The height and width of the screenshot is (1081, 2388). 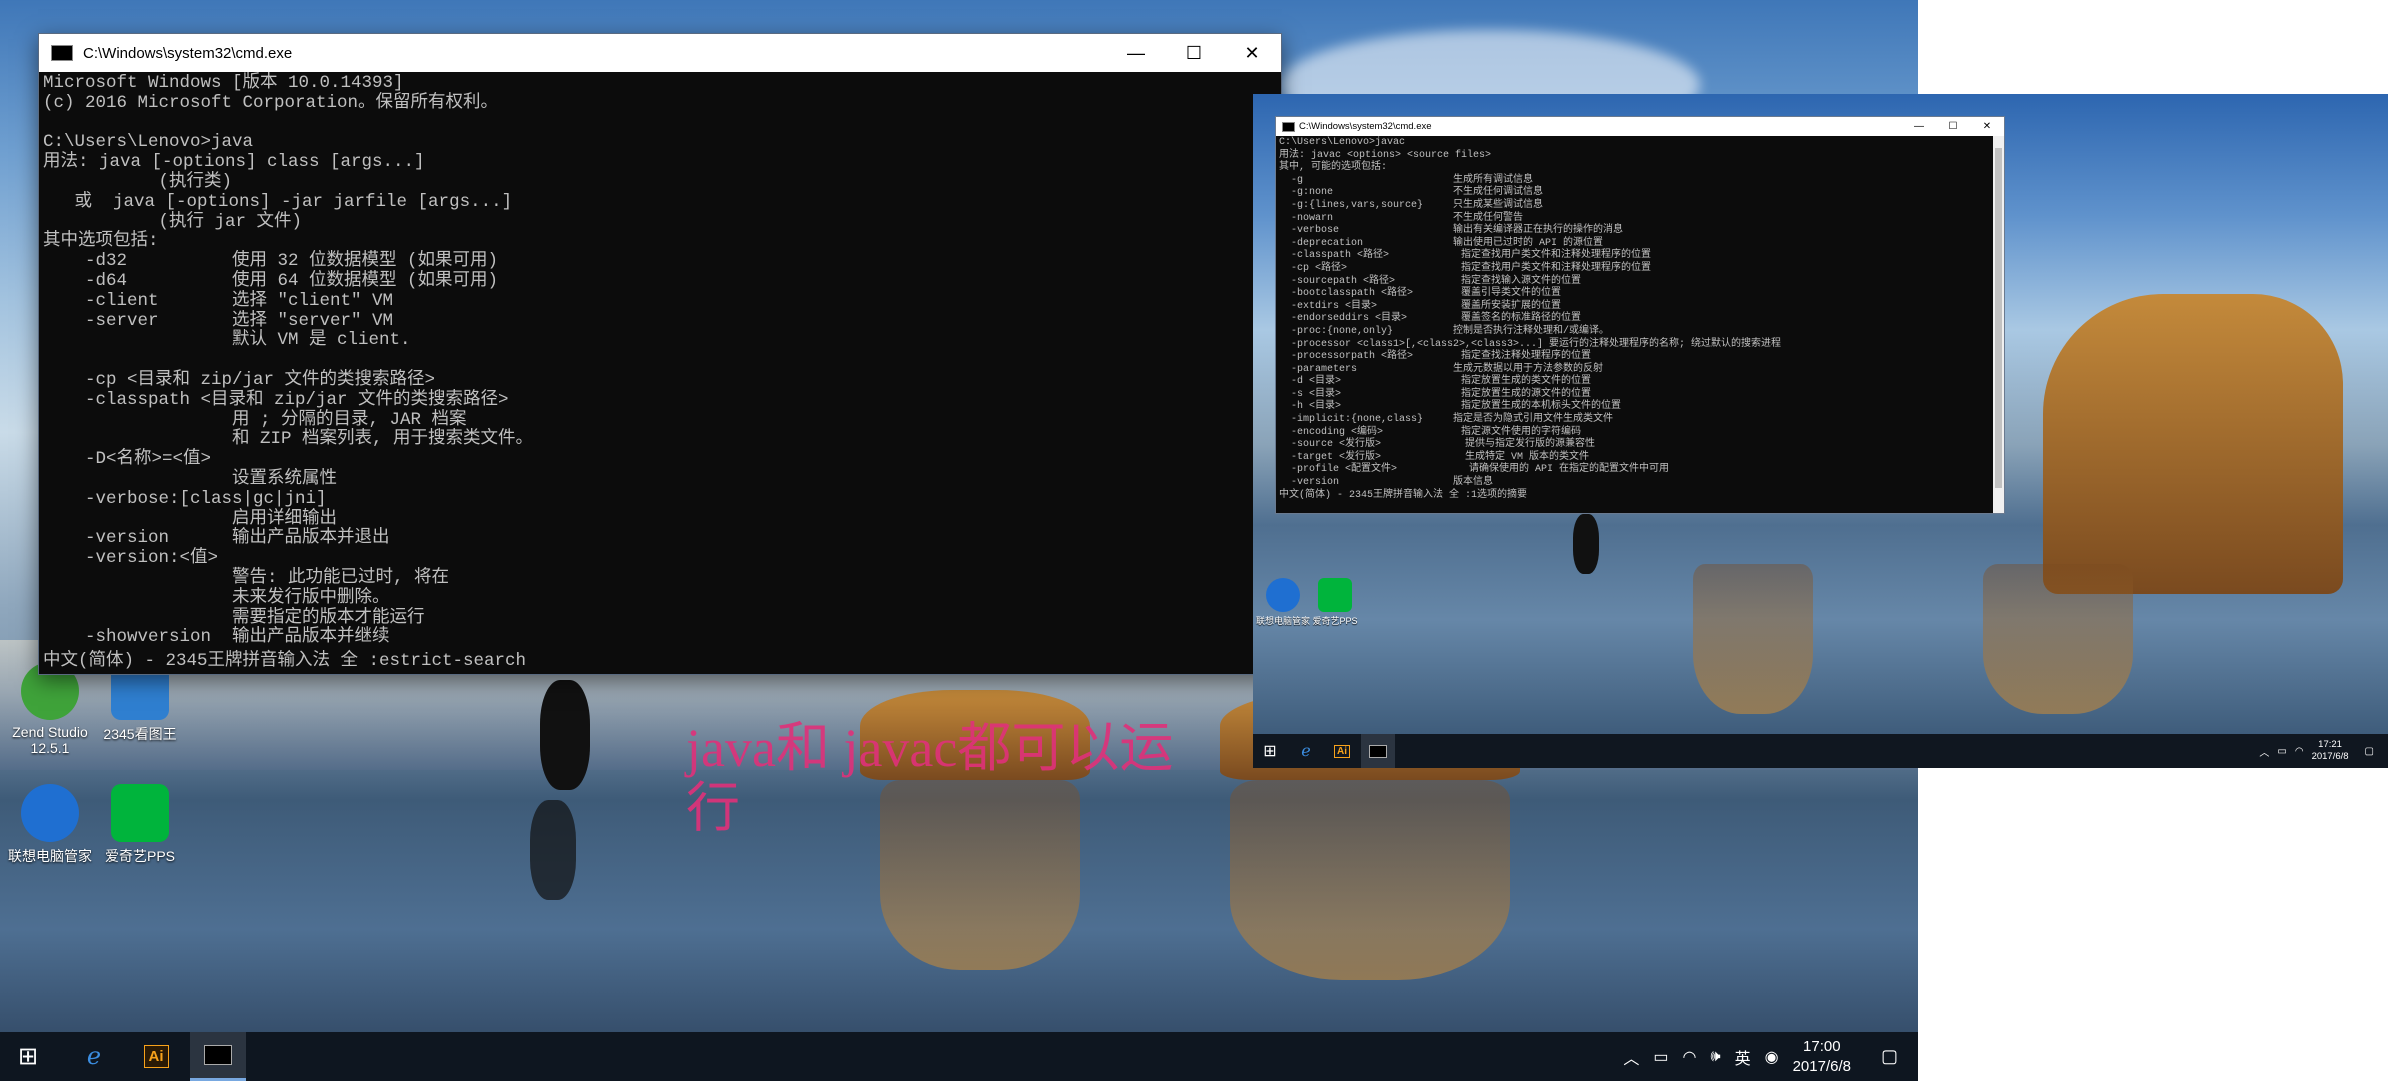 I want to click on scrollbar-thumb, so click(x=1998, y=318).